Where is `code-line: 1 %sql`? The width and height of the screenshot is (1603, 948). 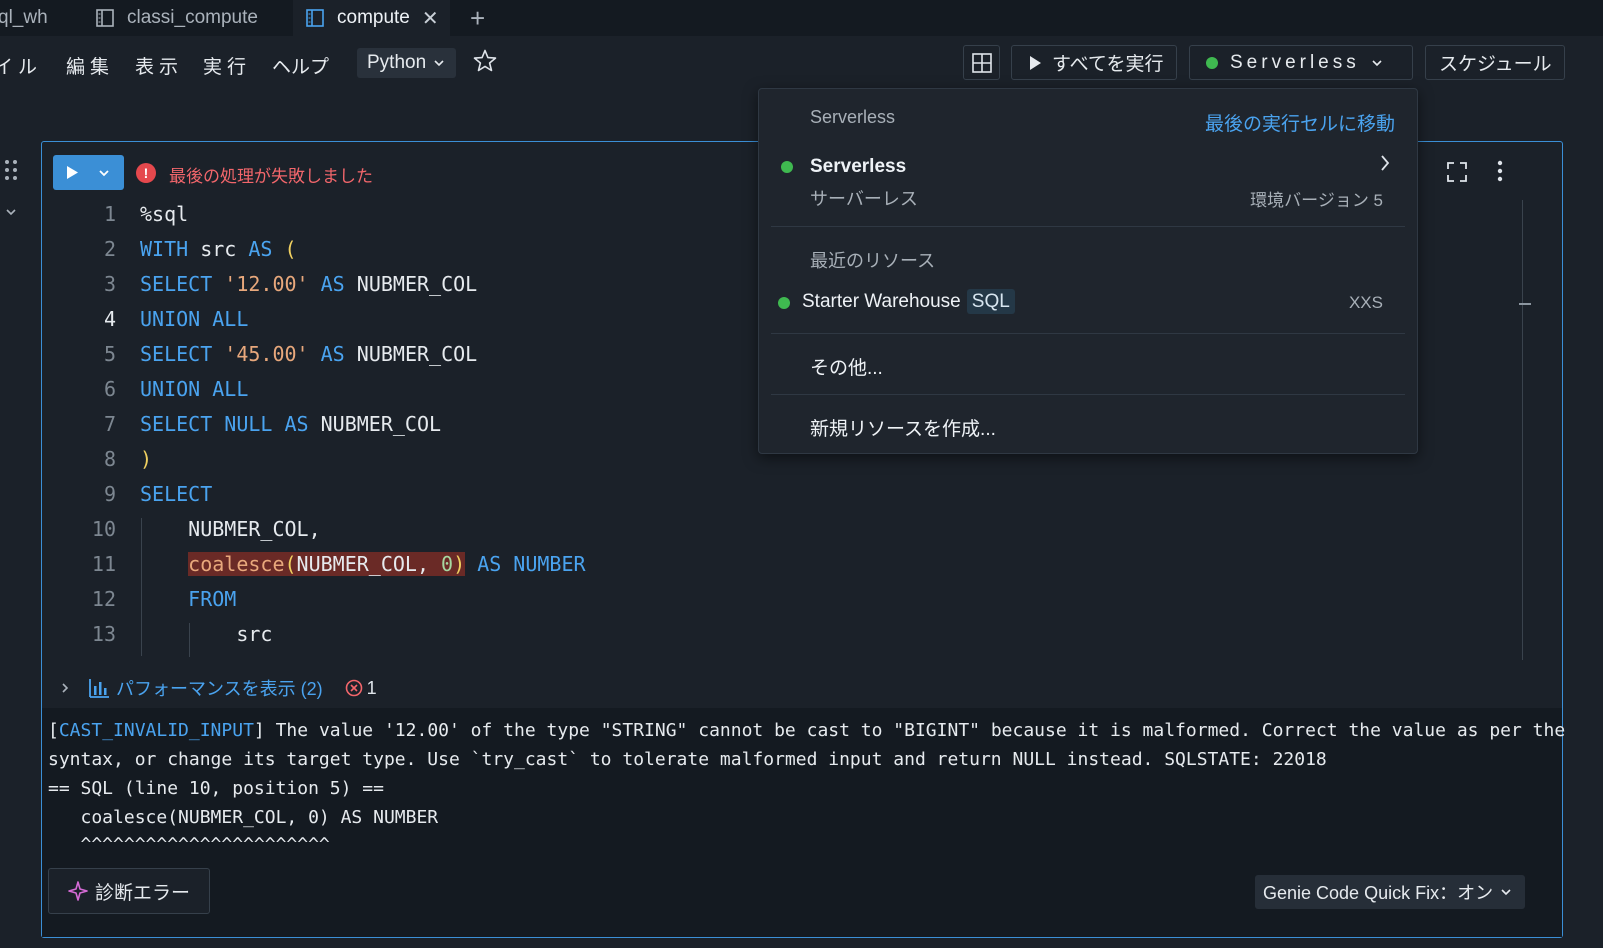 code-line: 1 %sql is located at coordinates (146, 214).